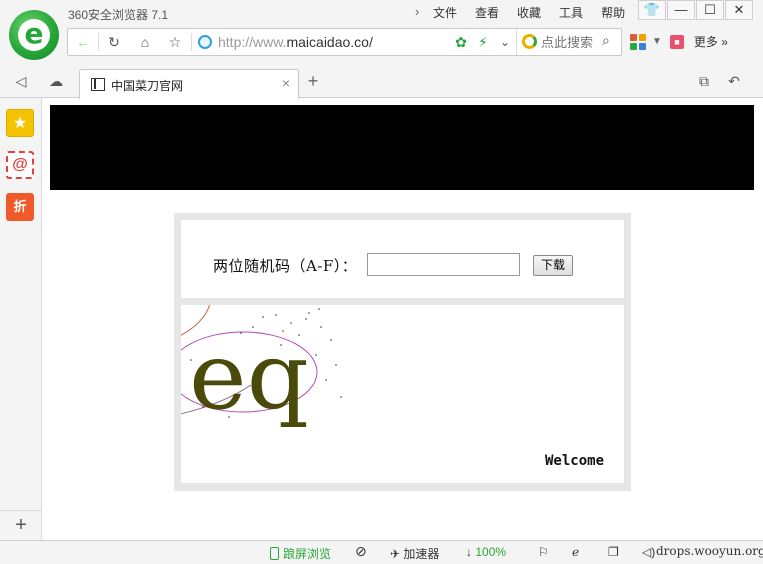  Describe the element at coordinates (486, 552) in the screenshot. I see `download-status: ↓ 100%` at that location.